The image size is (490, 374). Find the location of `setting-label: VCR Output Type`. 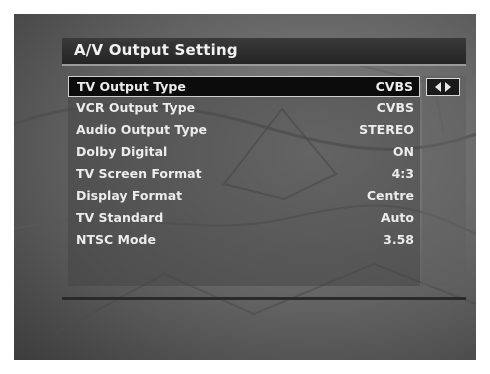

setting-label: VCR Output Type is located at coordinates (136, 107).